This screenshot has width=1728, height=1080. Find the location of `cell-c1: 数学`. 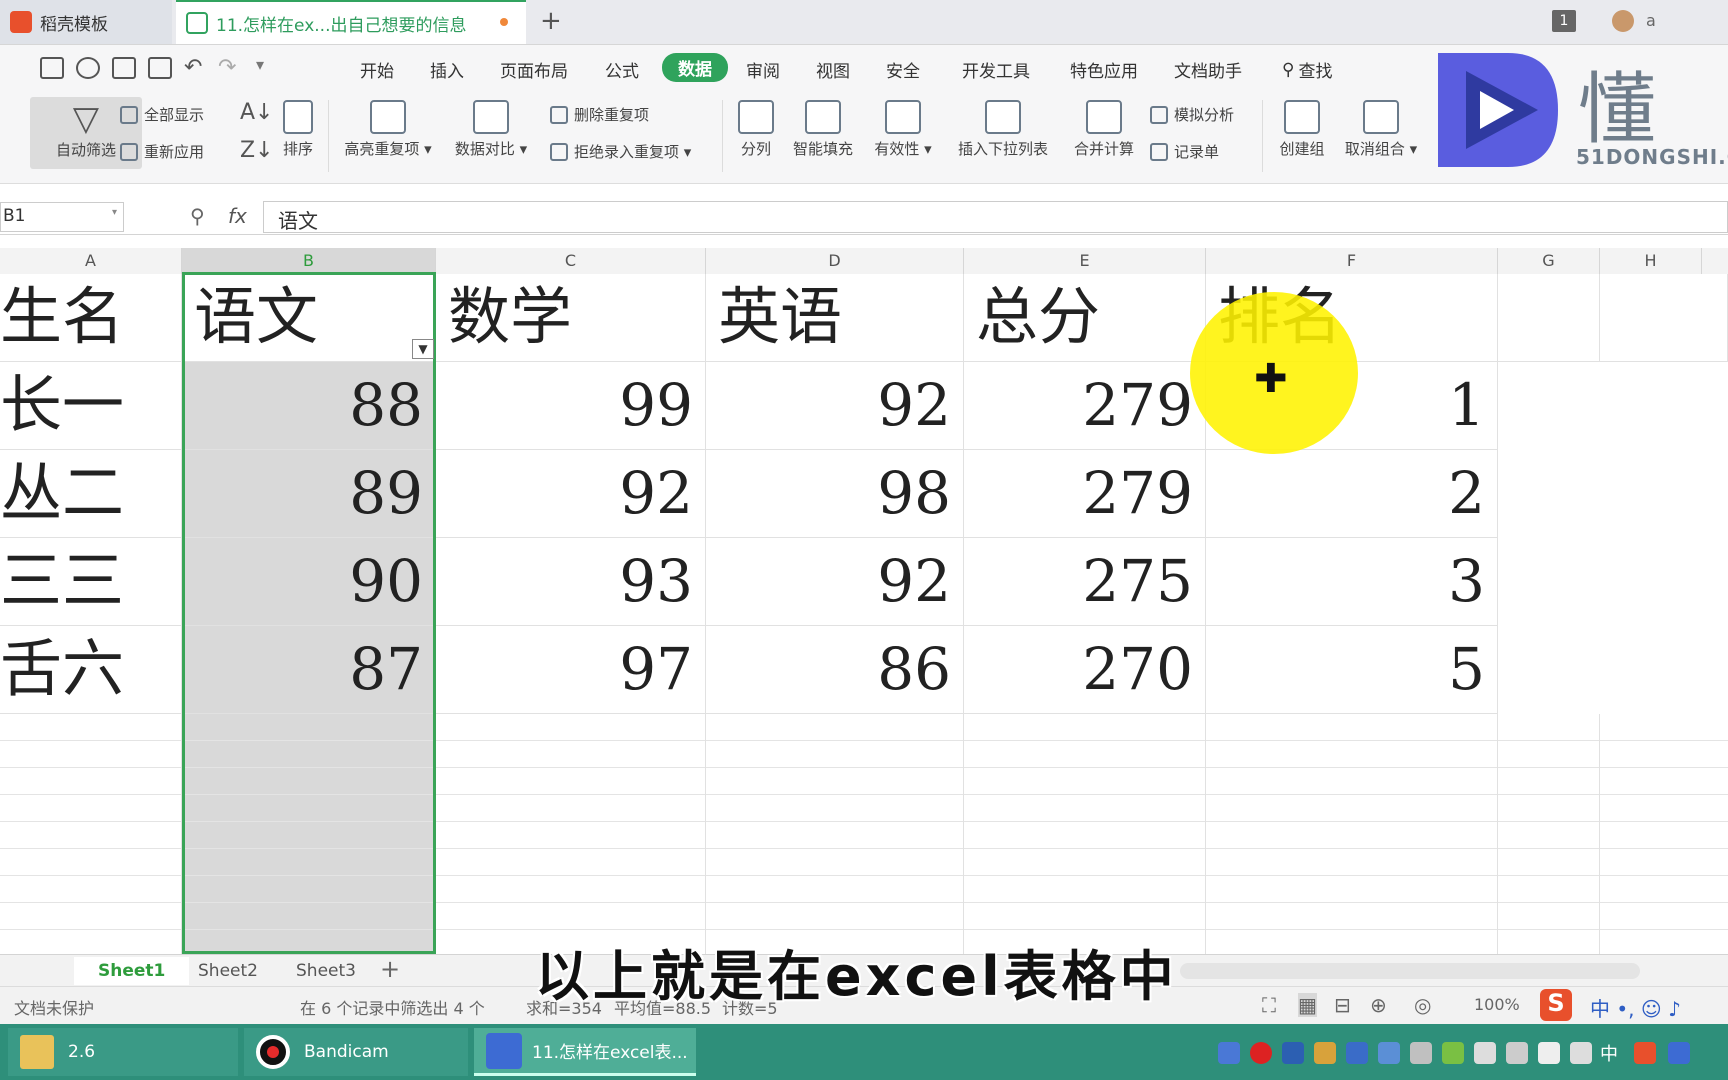

cell-c1: 数学 is located at coordinates (571, 318).